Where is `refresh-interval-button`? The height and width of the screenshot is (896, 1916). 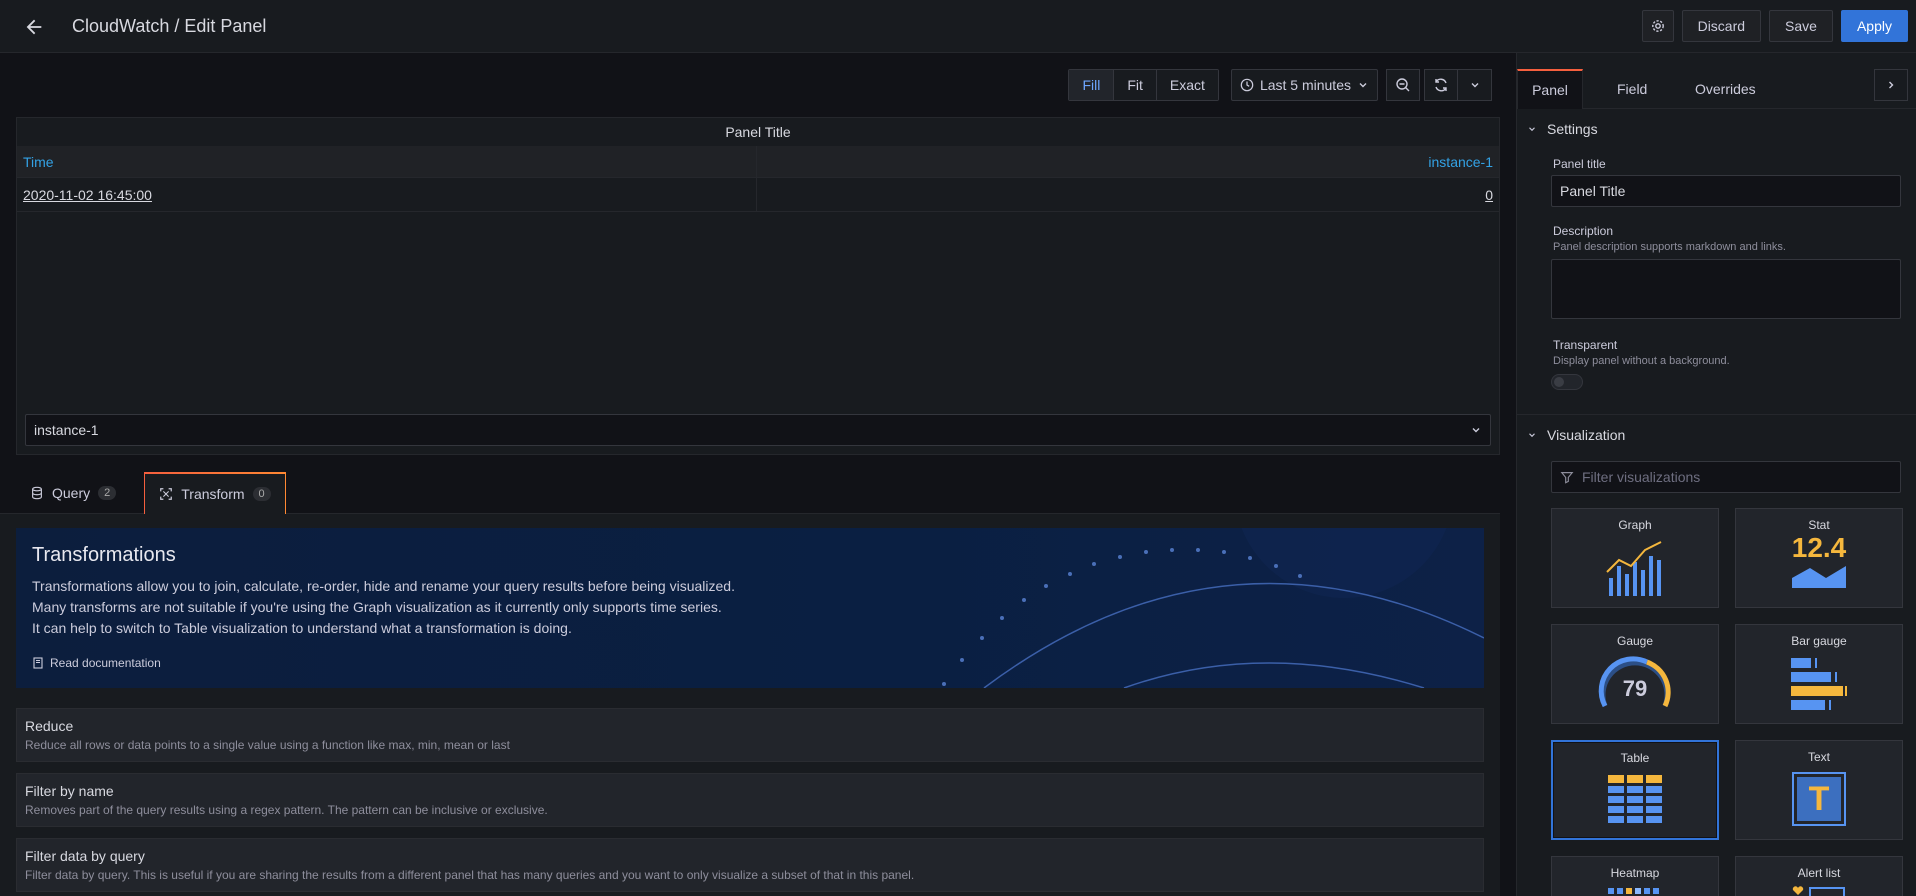 refresh-interval-button is located at coordinates (1475, 85).